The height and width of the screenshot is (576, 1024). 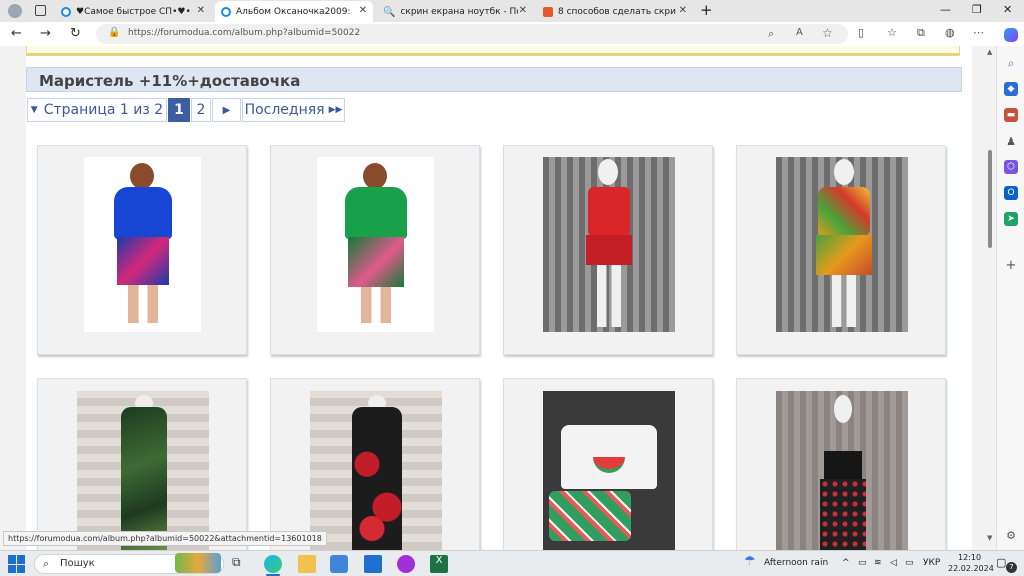 I want to click on settings-more-icon: ⋯, so click(x=978, y=32).